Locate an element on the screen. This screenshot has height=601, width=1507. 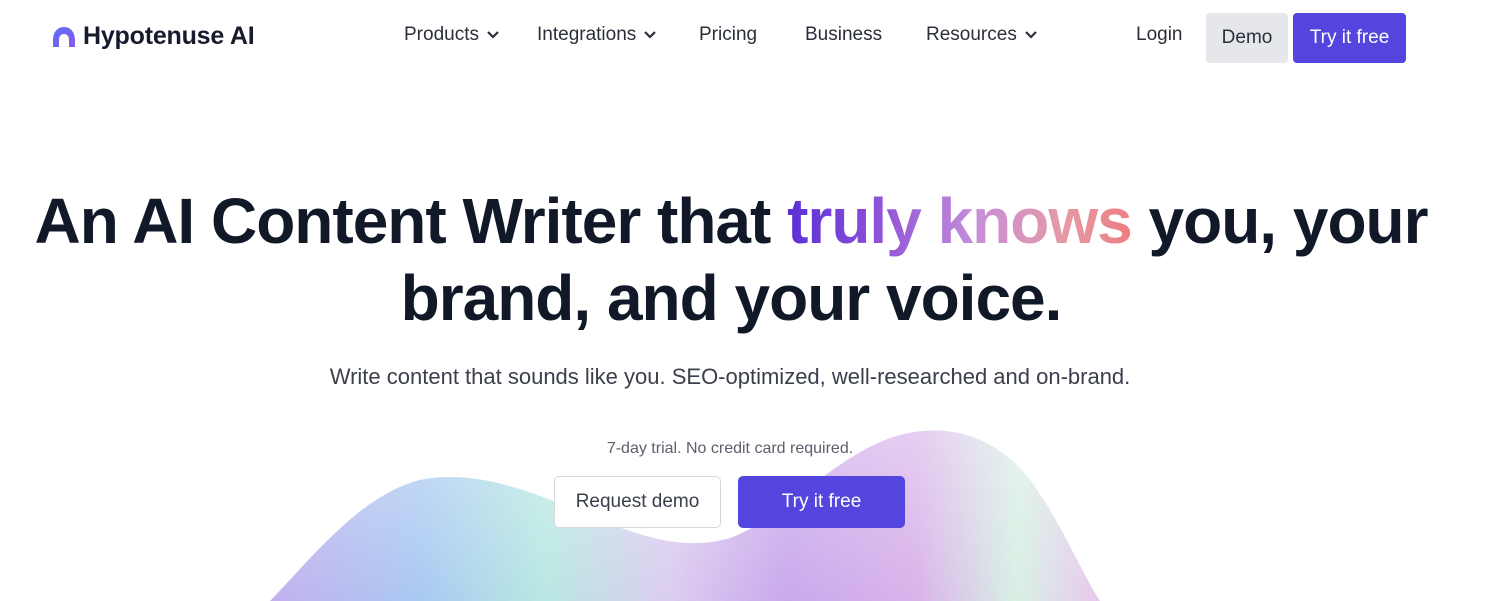
nav-resources-label: Resources is located at coordinates (971, 34).